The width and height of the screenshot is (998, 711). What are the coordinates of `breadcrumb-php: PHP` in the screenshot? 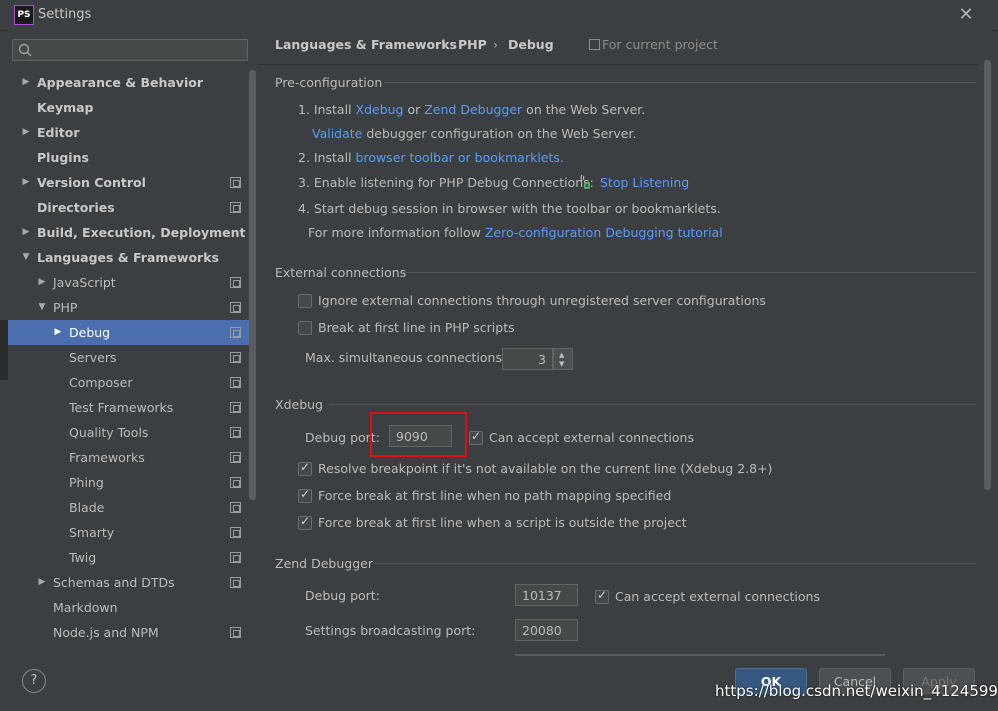 It's located at (472, 44).